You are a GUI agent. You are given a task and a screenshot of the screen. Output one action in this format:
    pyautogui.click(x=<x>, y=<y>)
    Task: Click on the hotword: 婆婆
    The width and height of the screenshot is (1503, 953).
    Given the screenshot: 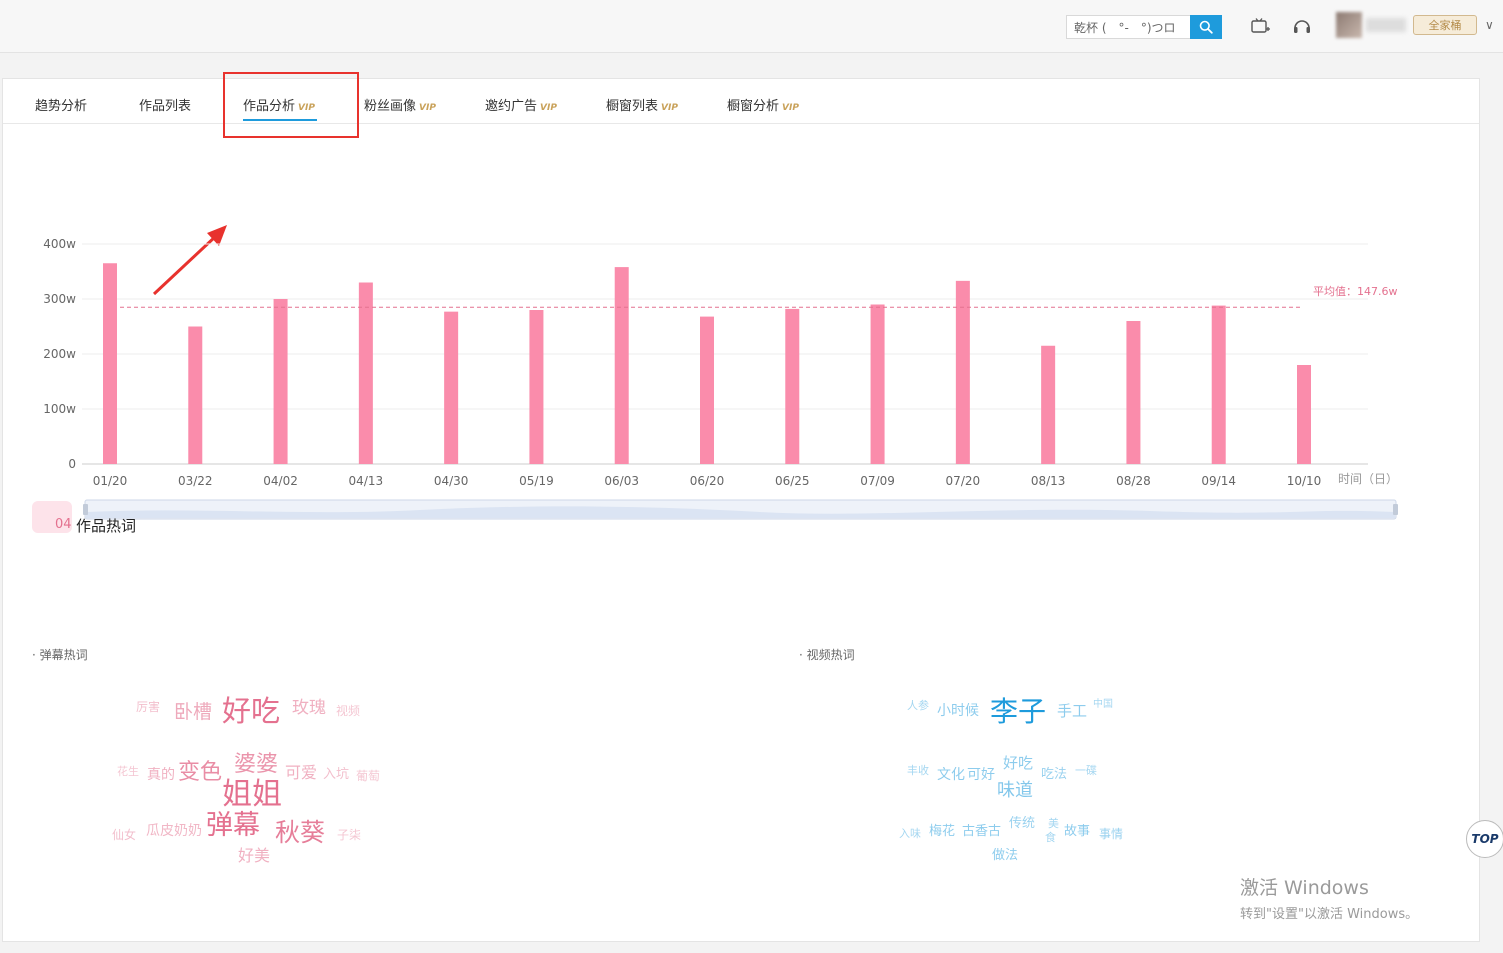 What is the action you would take?
    pyautogui.click(x=256, y=764)
    